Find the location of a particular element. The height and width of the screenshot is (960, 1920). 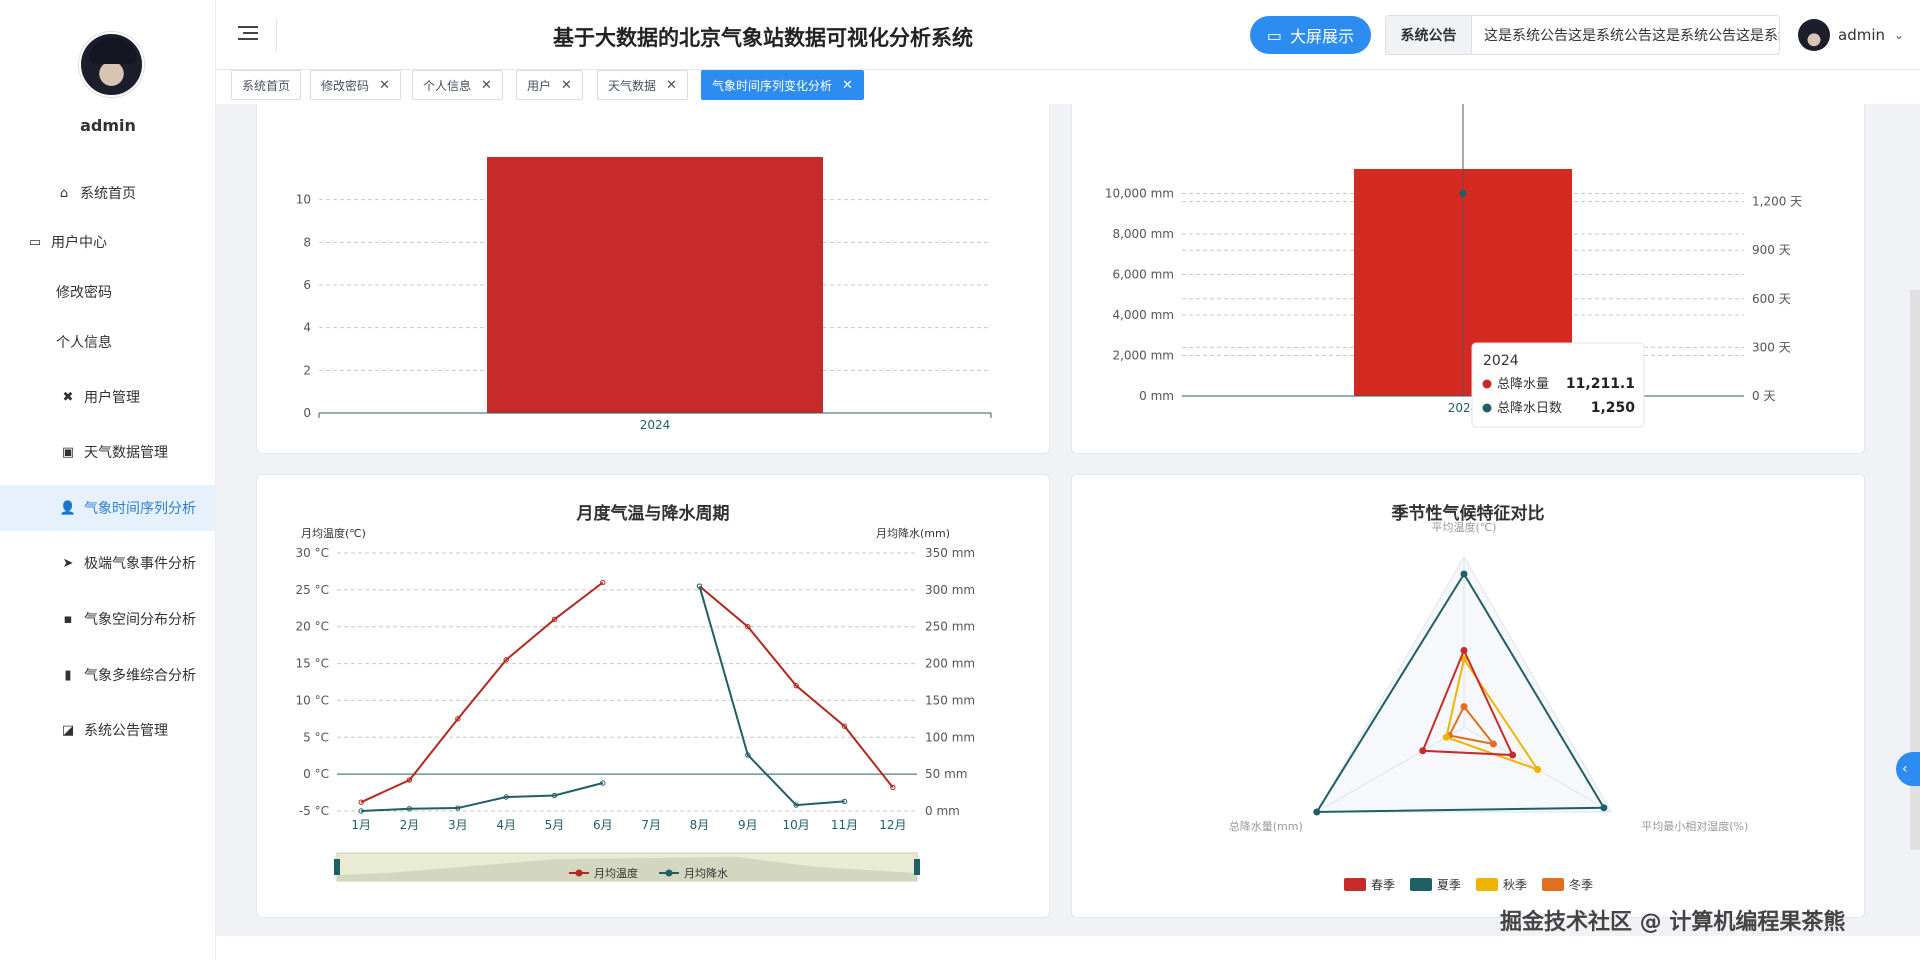

tab-3: 用户 ✕ is located at coordinates (549, 85).